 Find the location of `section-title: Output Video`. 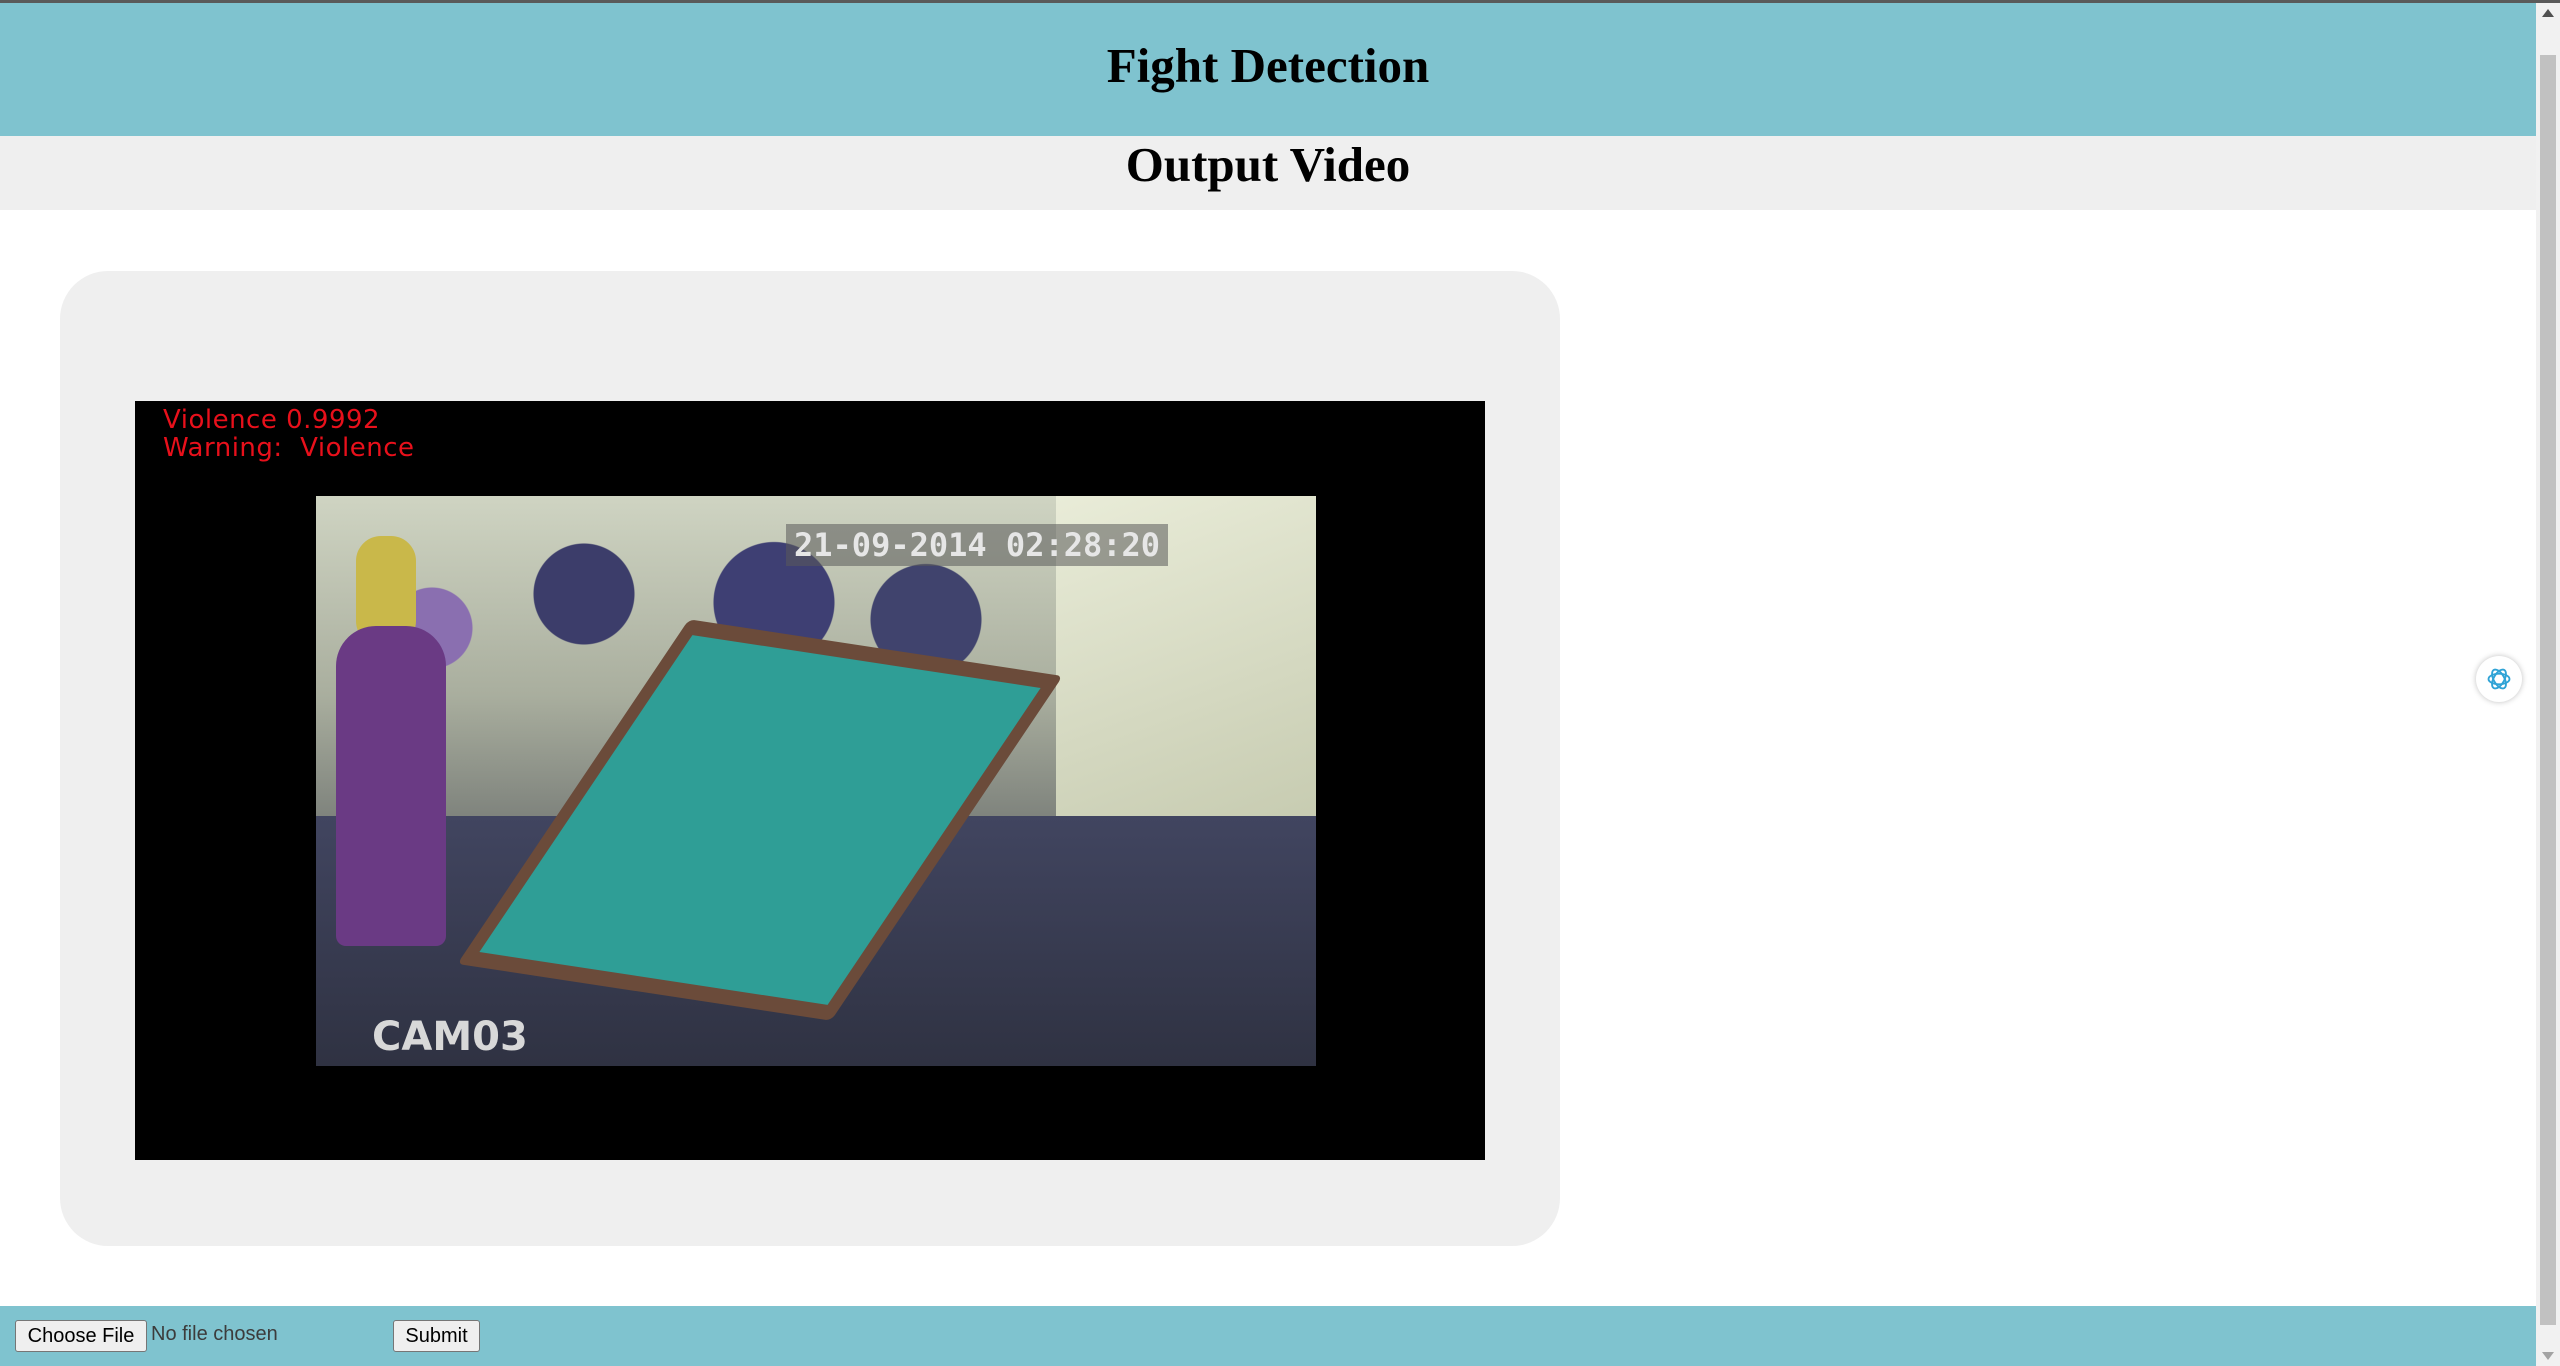

section-title: Output Video is located at coordinates (1268, 164).